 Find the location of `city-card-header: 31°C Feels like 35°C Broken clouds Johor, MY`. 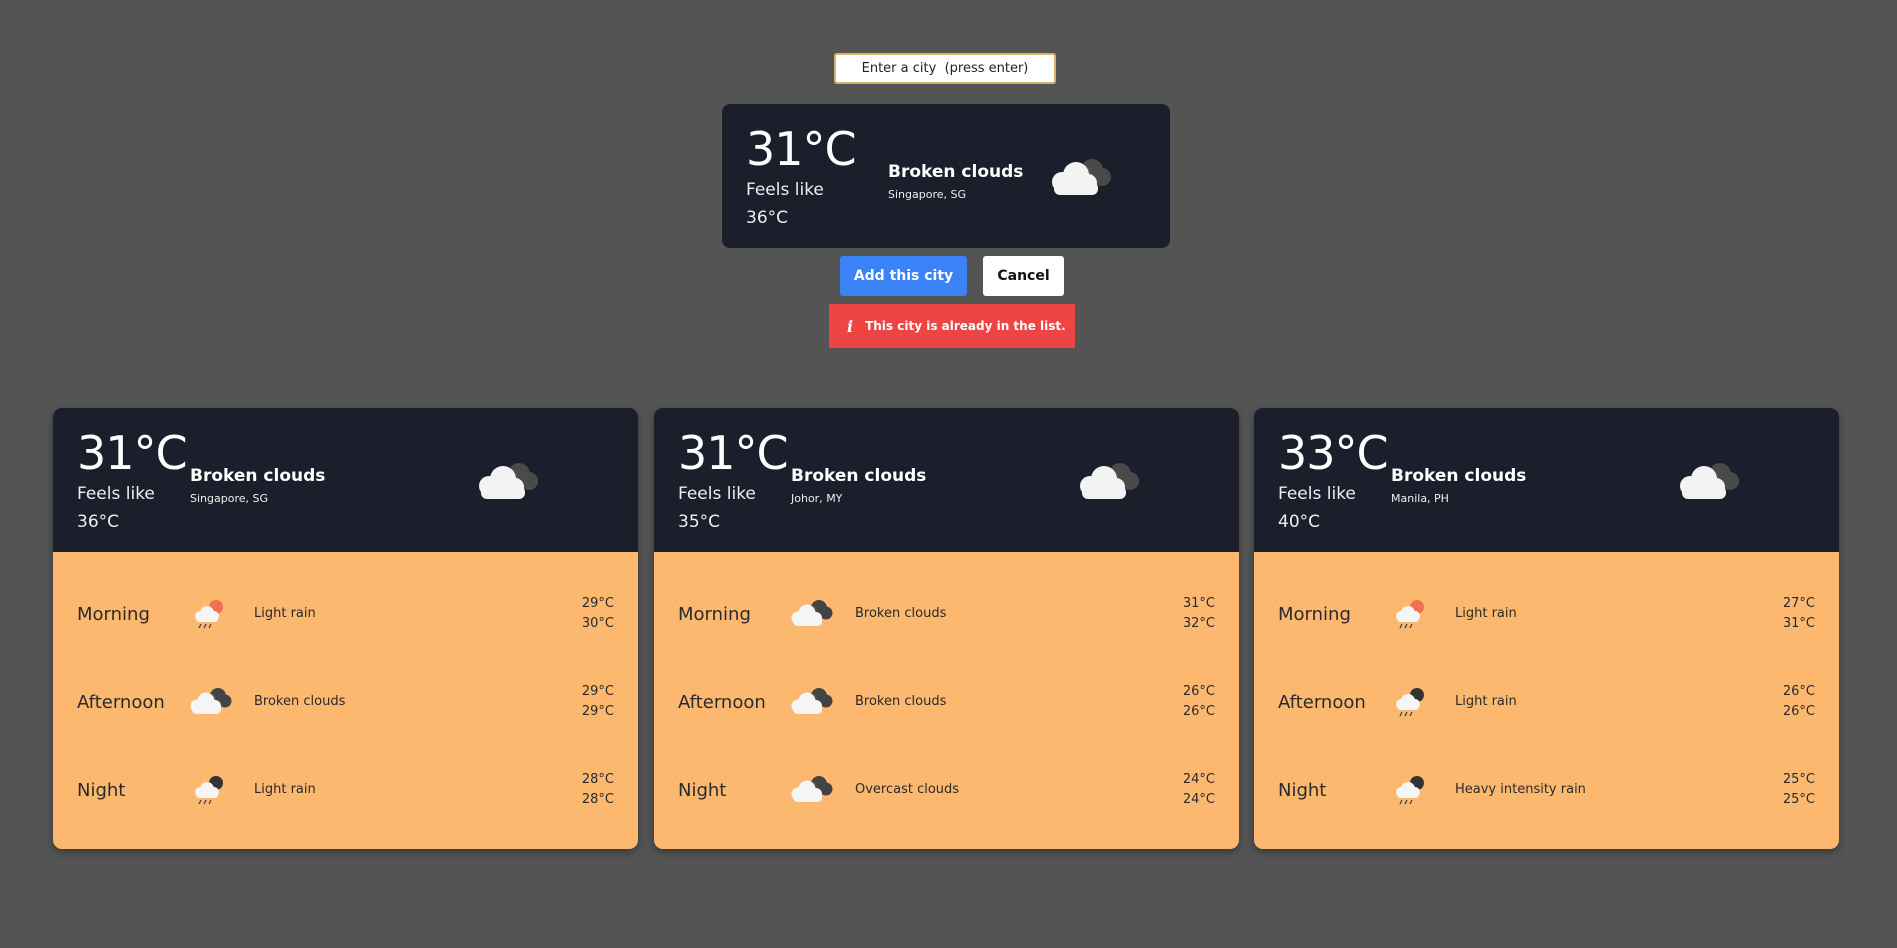

city-card-header: 31°C Feels like 35°C Broken clouds Johor, MY is located at coordinates (946, 480).